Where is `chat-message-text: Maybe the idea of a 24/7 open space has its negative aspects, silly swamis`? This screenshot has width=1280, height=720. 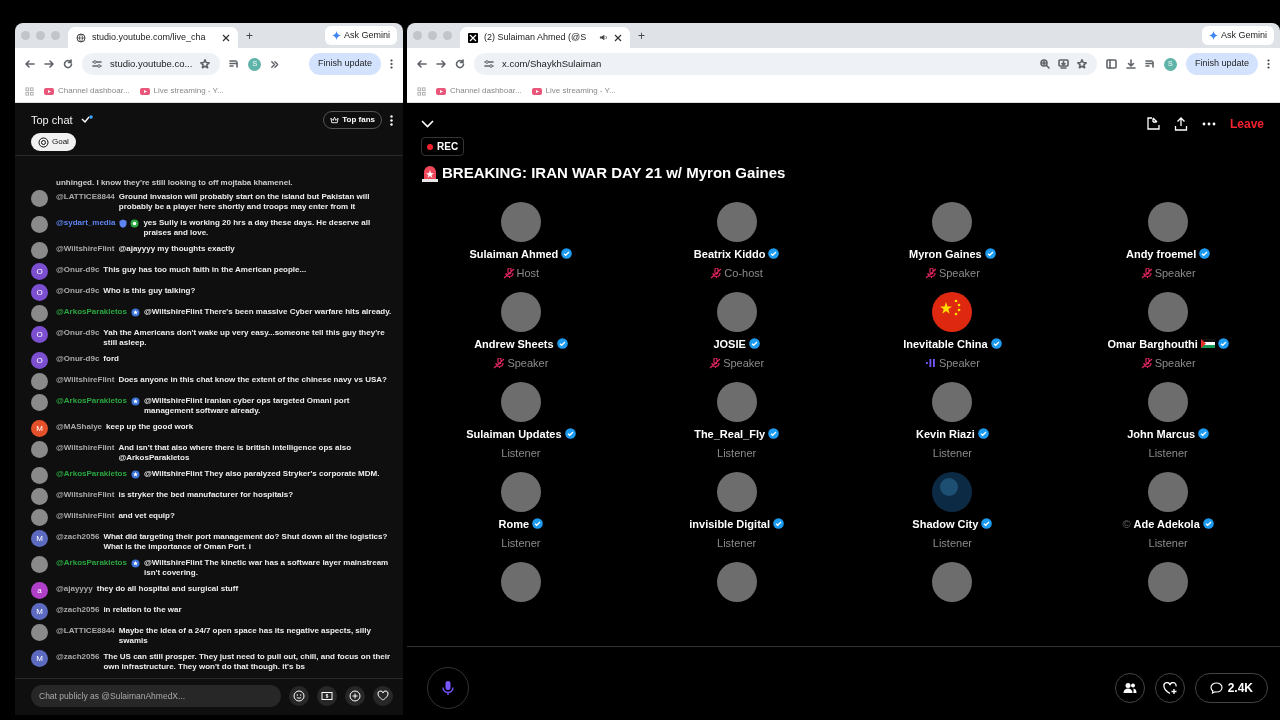
chat-message-text: Maybe the idea of a 24/7 open space has its negative aspects, silly swamis is located at coordinates (245, 636).